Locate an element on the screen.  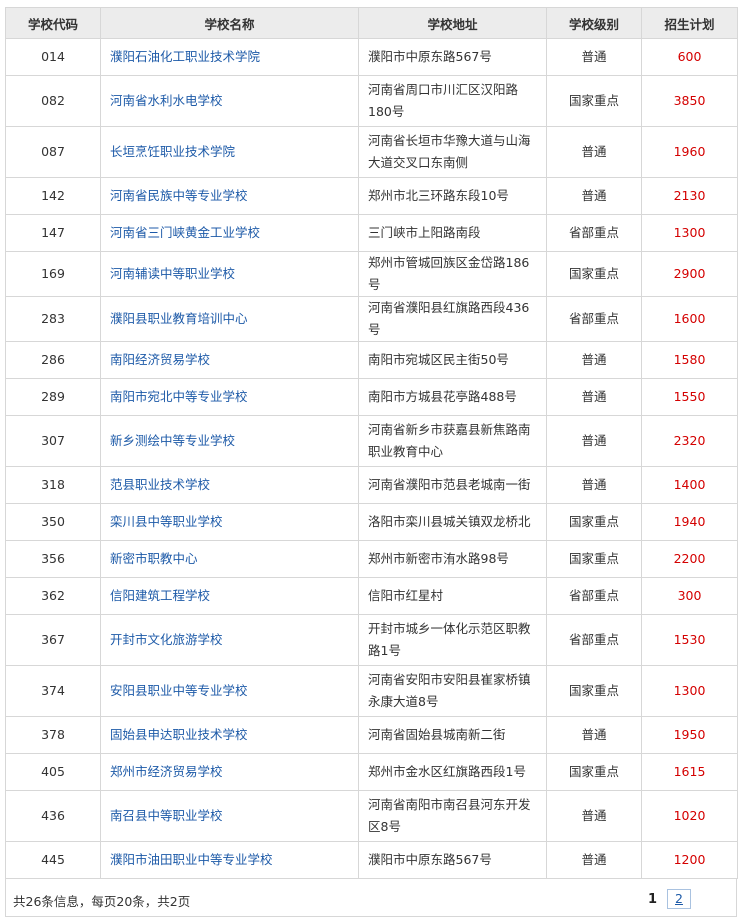
school-name-link: 信阳建筑工程学校 is located at coordinates (160, 595).